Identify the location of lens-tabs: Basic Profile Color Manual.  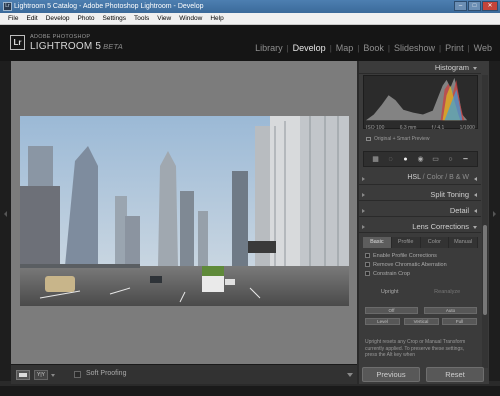
(420, 242).